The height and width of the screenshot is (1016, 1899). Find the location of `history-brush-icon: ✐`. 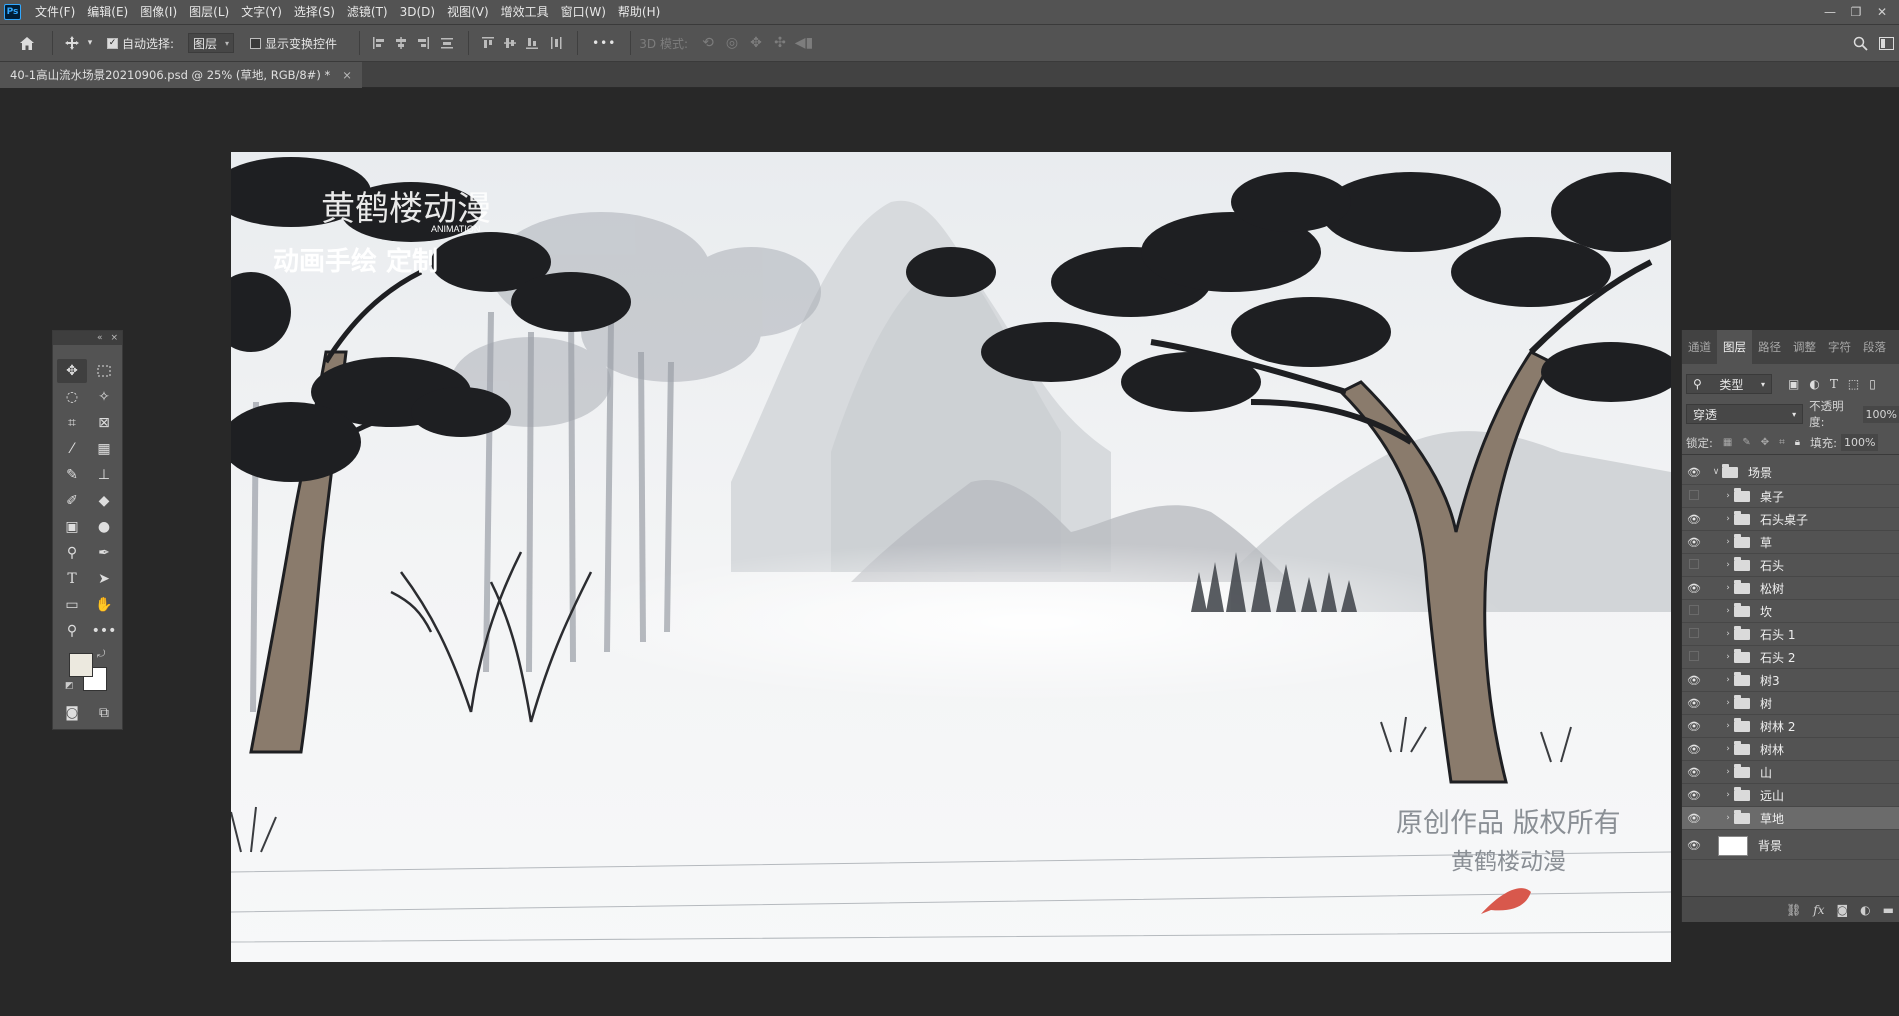

history-brush-icon: ✐ is located at coordinates (72, 501).